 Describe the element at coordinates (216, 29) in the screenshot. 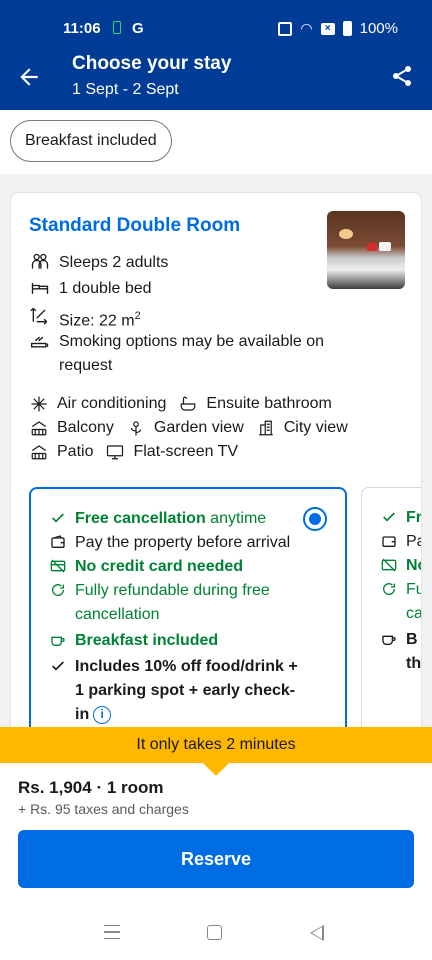

I see `status-bar: 11:06 G ◠ × 100%` at that location.